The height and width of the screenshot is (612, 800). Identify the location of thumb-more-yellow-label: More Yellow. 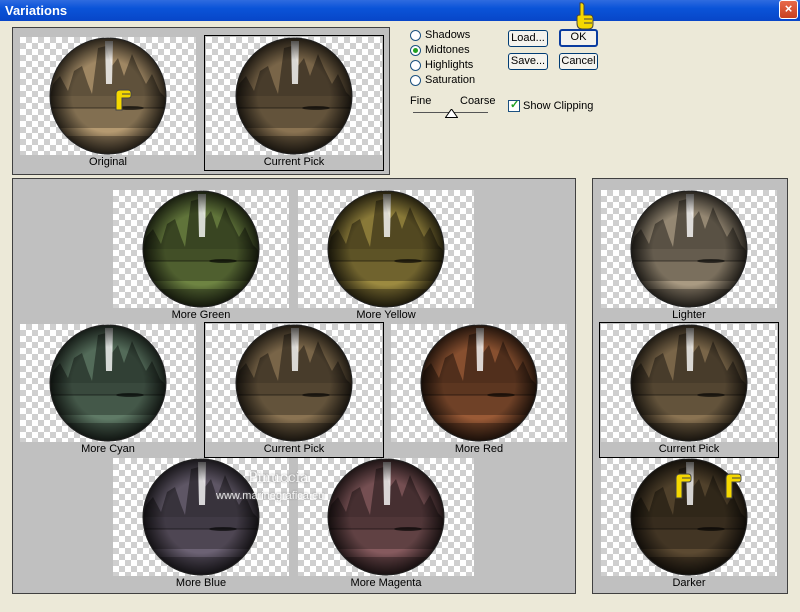
(386, 315).